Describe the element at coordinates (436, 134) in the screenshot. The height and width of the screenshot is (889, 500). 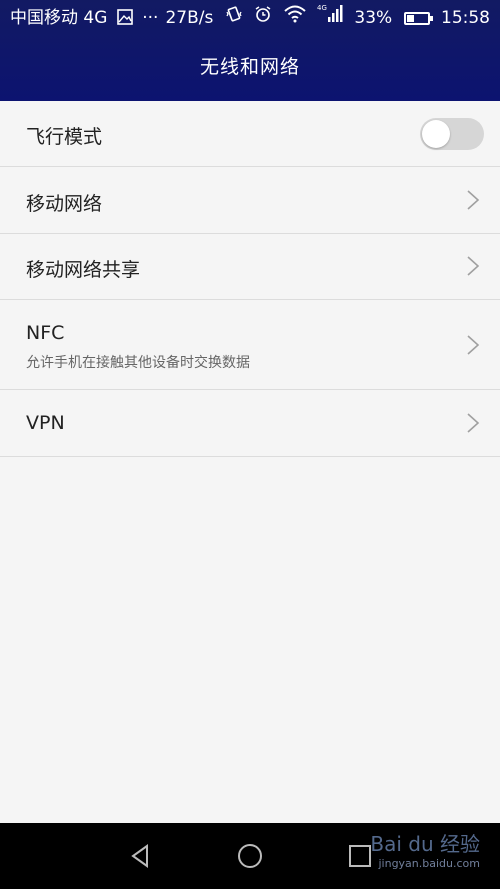
I see `toggle-knob` at that location.